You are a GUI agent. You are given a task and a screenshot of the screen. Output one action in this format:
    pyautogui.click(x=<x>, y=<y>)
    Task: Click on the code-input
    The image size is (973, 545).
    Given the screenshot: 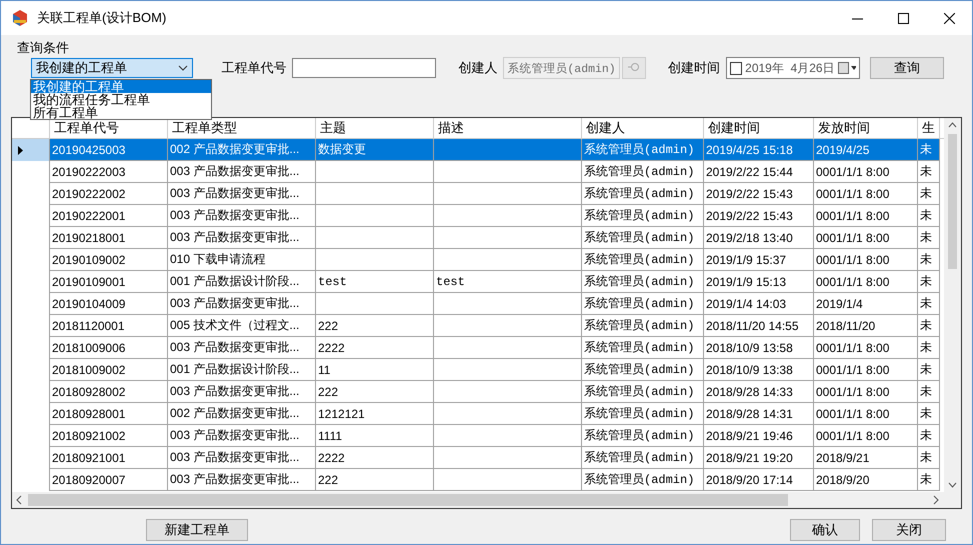 What is the action you would take?
    pyautogui.click(x=364, y=68)
    